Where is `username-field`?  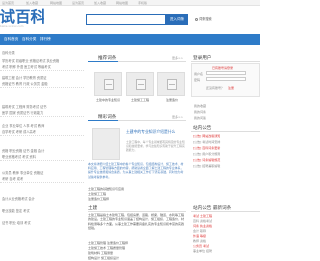 username-field is located at coordinates (226, 73).